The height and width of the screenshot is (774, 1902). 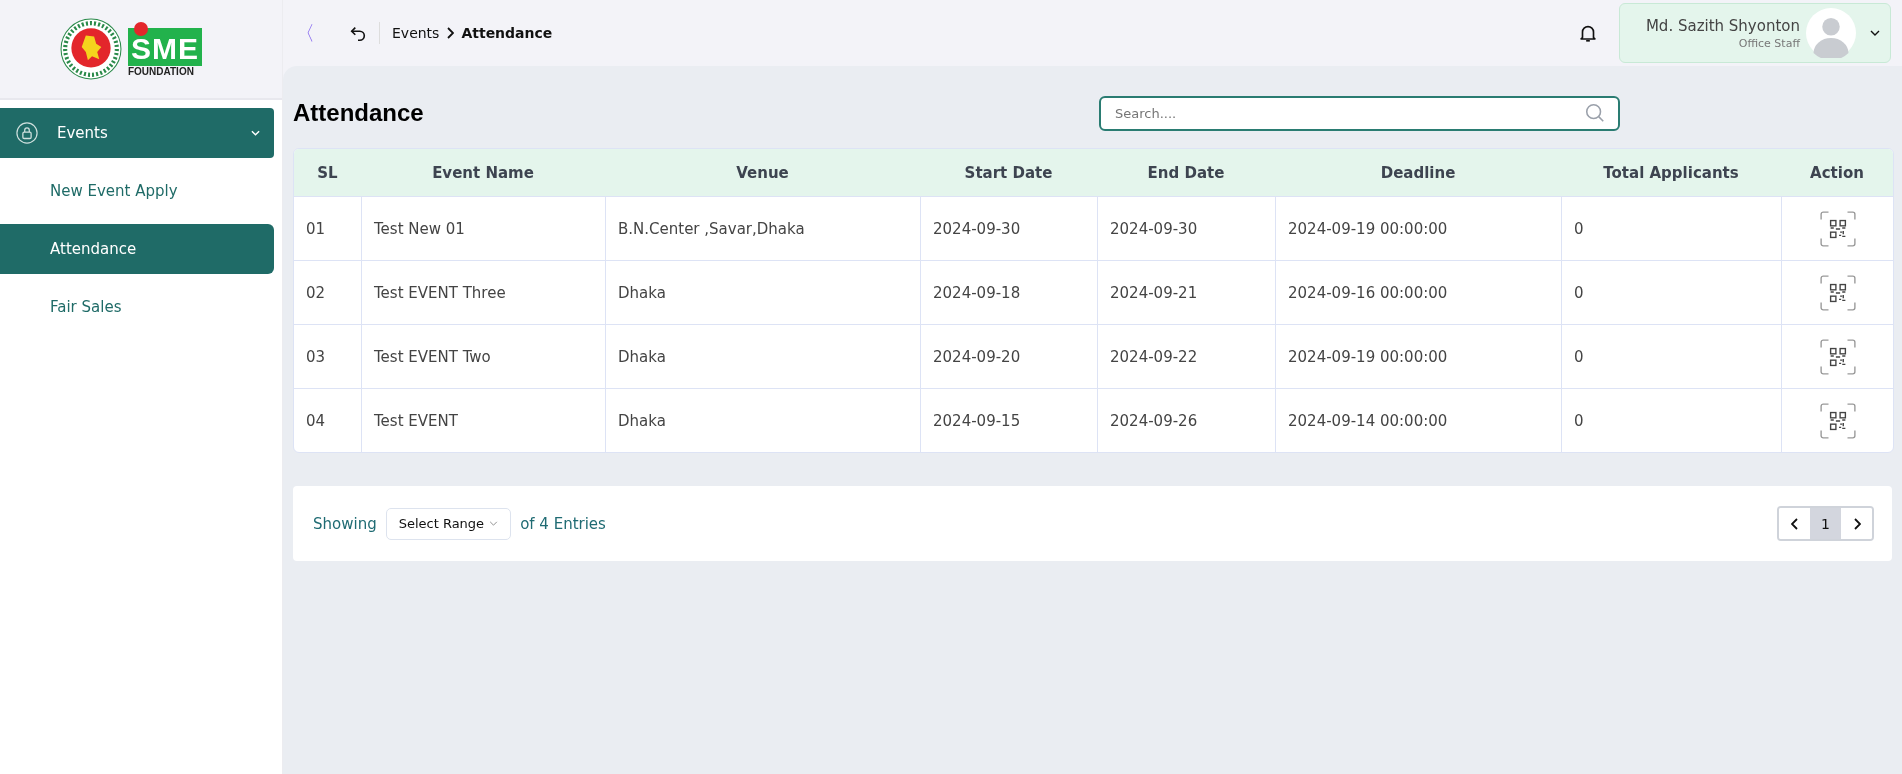 What do you see at coordinates (1794, 523) in the screenshot?
I see `chevron-left-icon` at bounding box center [1794, 523].